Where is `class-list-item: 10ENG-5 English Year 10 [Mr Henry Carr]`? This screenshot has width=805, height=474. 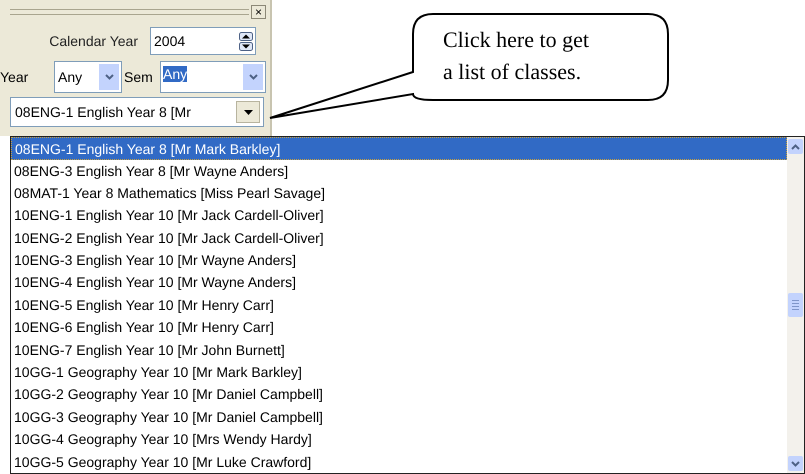
class-list-item: 10ENG-5 English Year 10 [Mr Henry Carr] is located at coordinates (399, 305).